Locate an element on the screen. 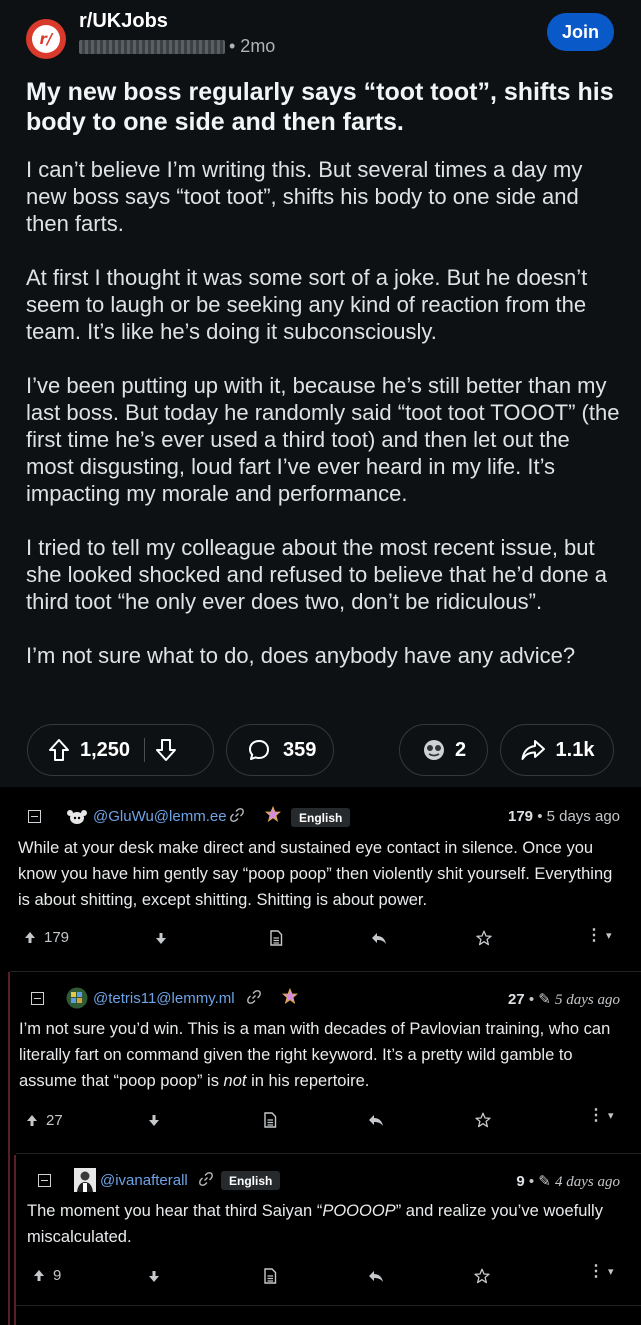 The height and width of the screenshot is (1325, 641). vote-bar: 1,250 is located at coordinates (120, 750).